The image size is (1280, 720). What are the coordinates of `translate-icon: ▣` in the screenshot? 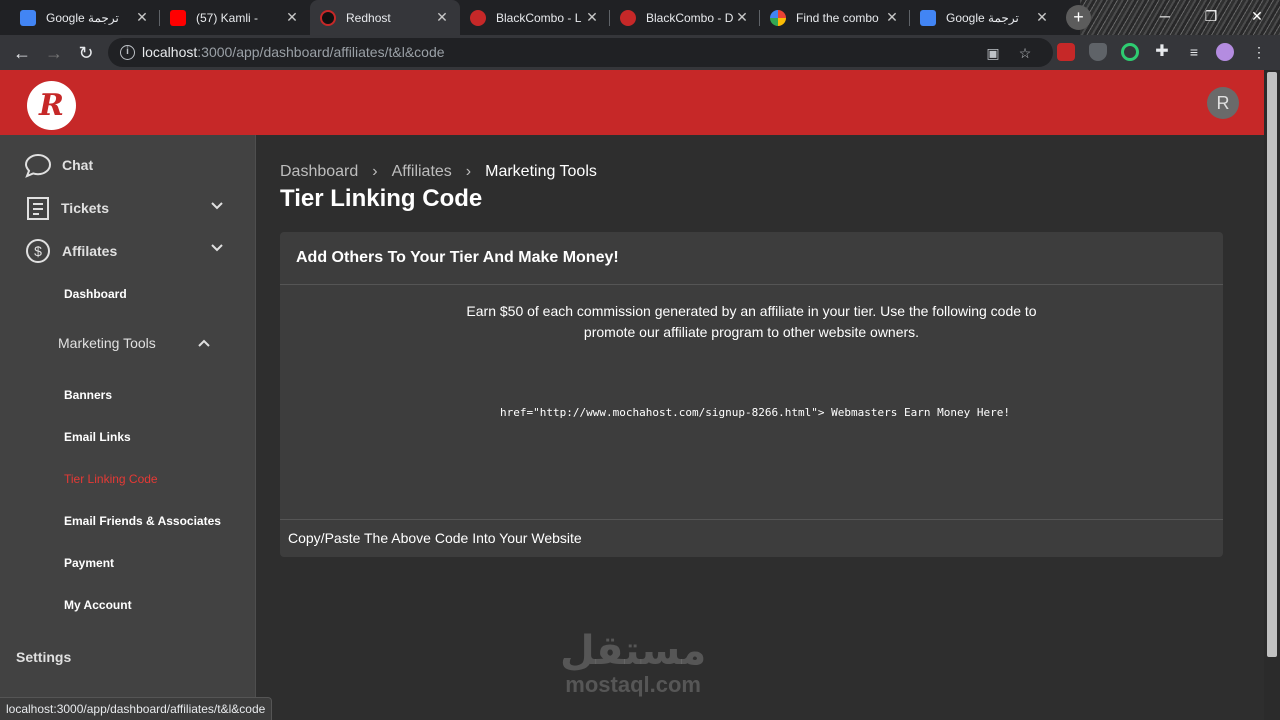 It's located at (993, 53).